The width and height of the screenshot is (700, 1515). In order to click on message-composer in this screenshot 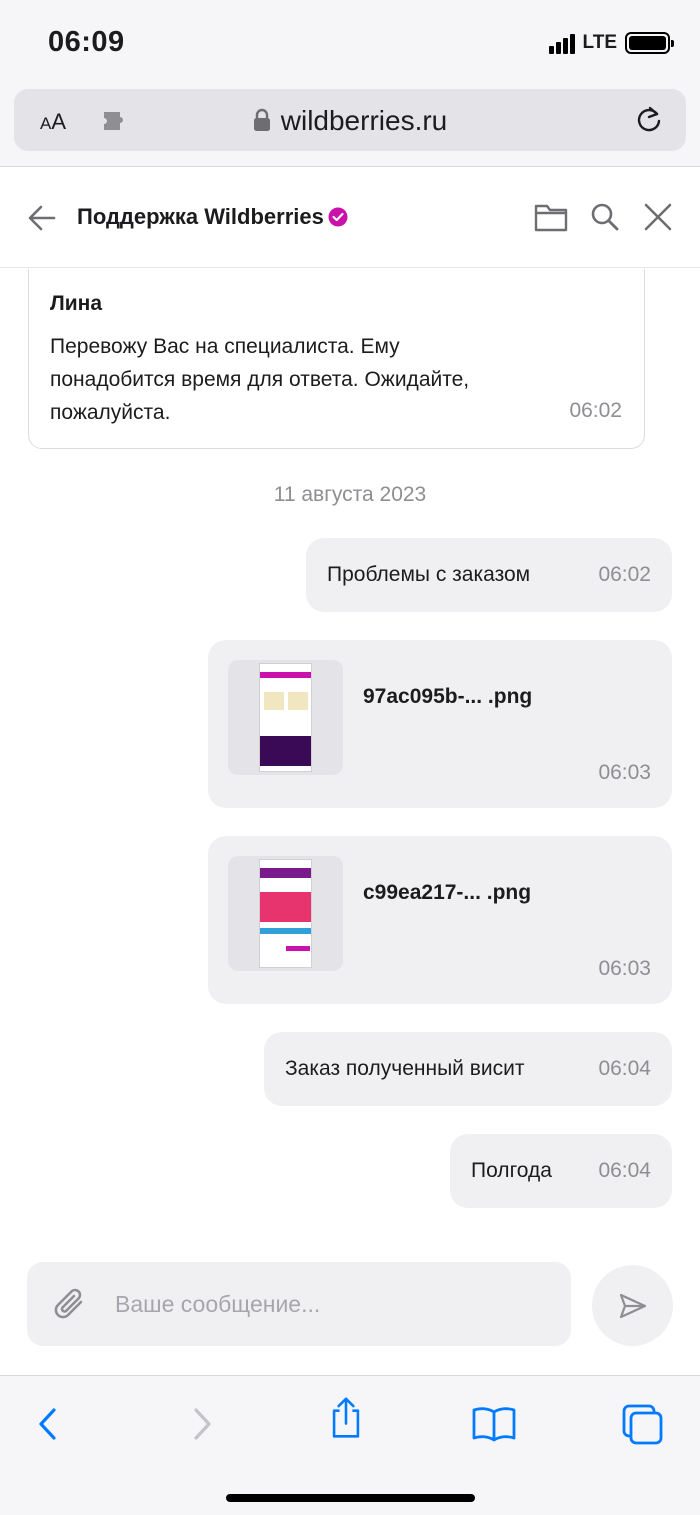, I will do `click(350, 1305)`.